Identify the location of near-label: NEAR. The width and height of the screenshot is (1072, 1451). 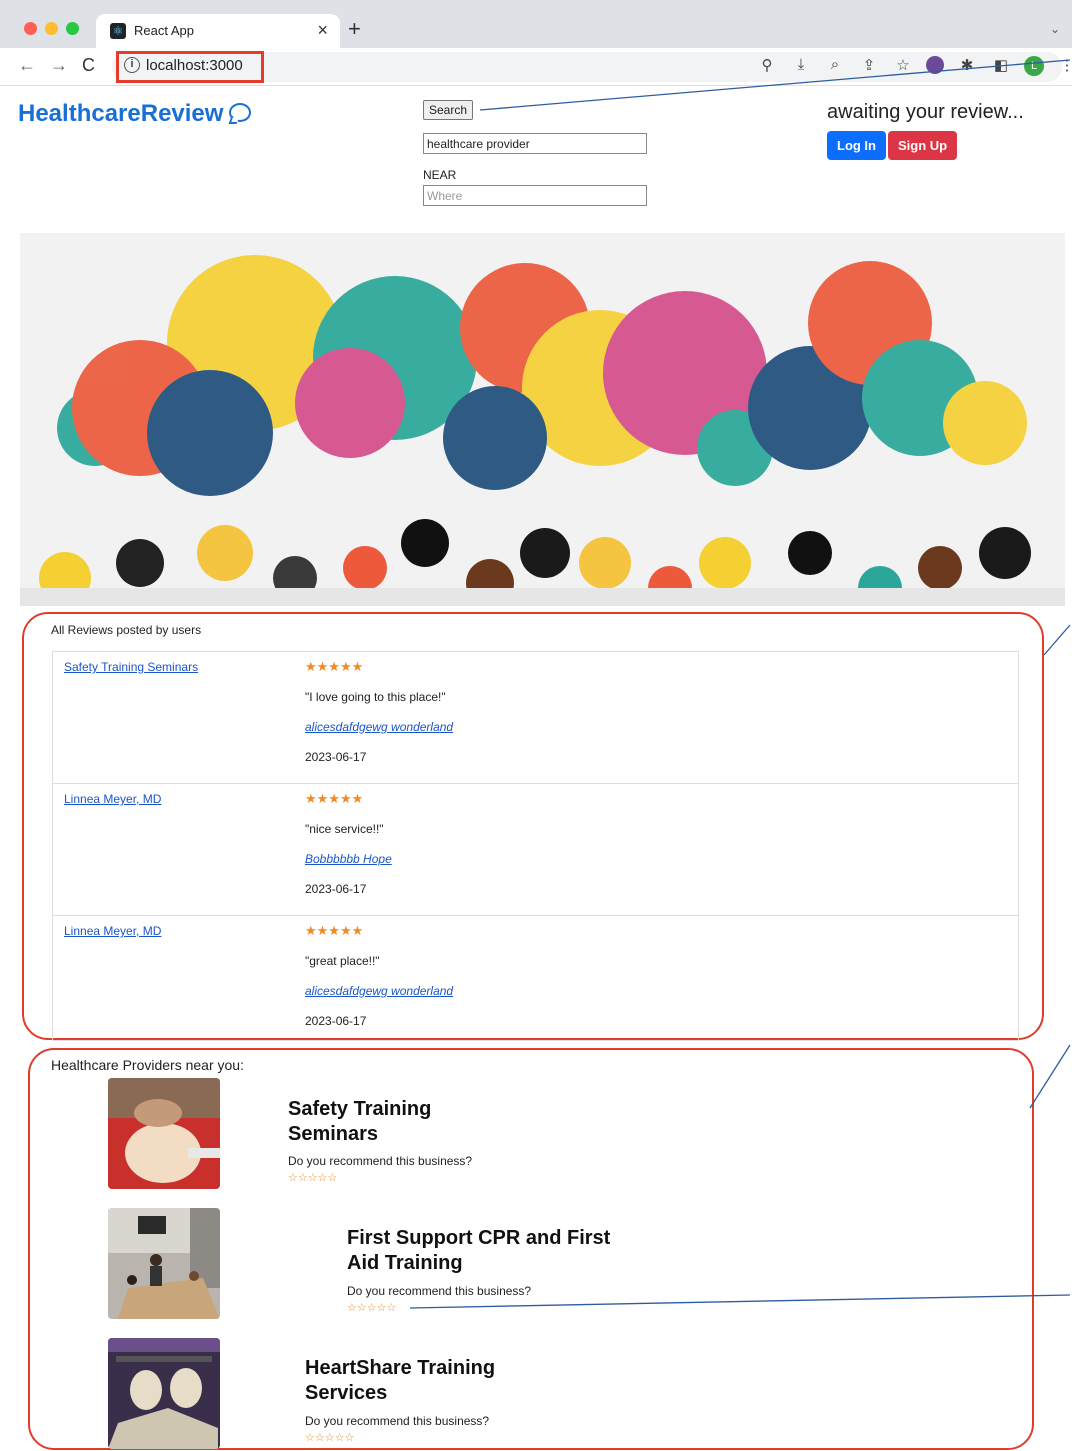
(440, 175).